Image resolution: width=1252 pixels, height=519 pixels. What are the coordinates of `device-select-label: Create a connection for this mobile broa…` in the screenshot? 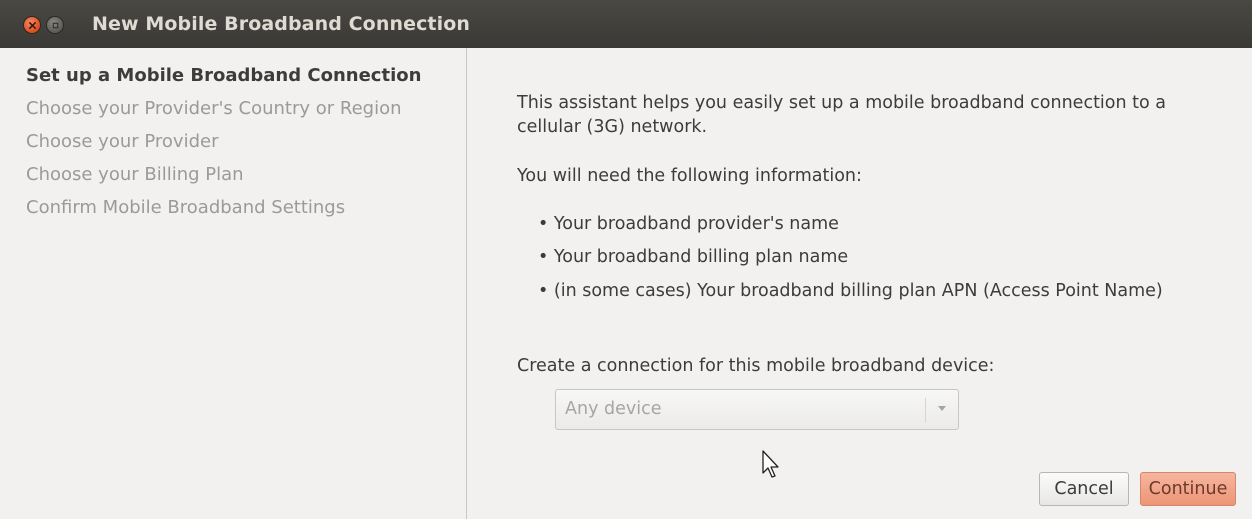 It's located at (756, 366).